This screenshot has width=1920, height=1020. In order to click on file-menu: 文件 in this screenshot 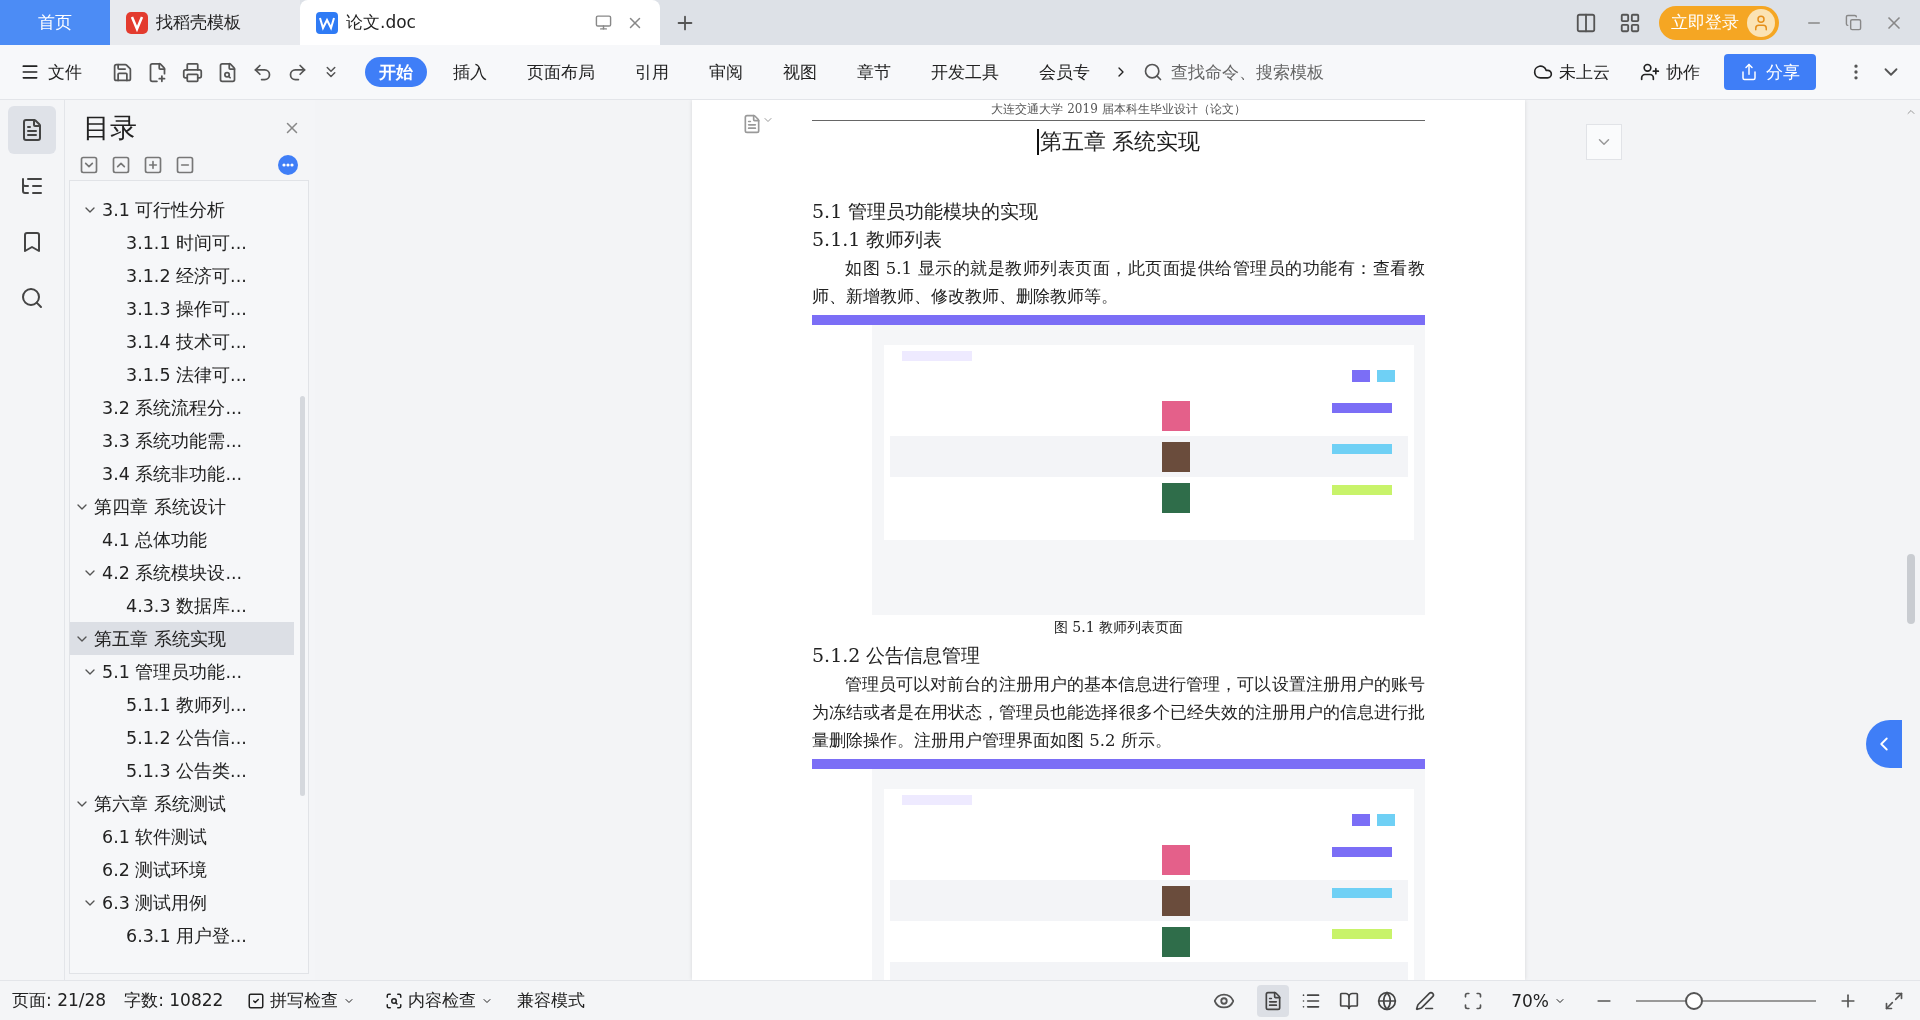, I will do `click(51, 72)`.